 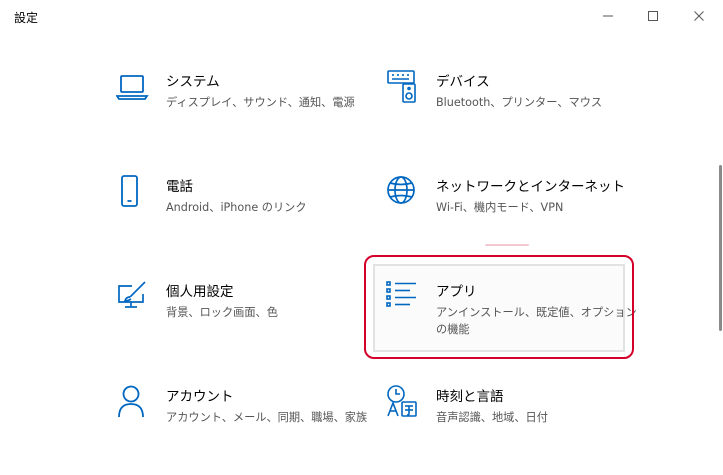 What do you see at coordinates (179, 187) in the screenshot?
I see `tile-phone-name: 電話` at bounding box center [179, 187].